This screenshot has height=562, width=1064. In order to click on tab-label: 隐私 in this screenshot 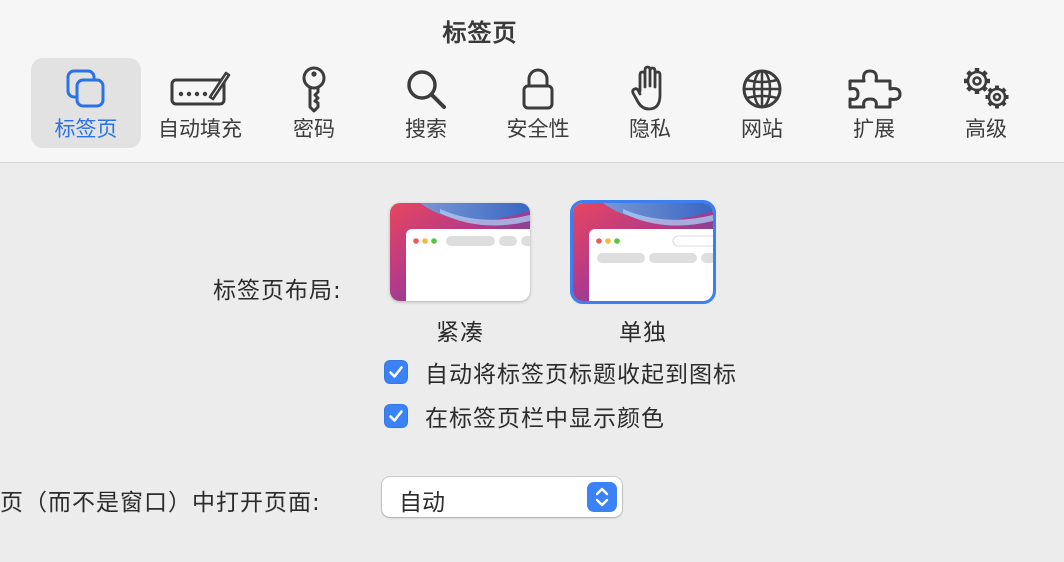, I will do `click(650, 129)`.